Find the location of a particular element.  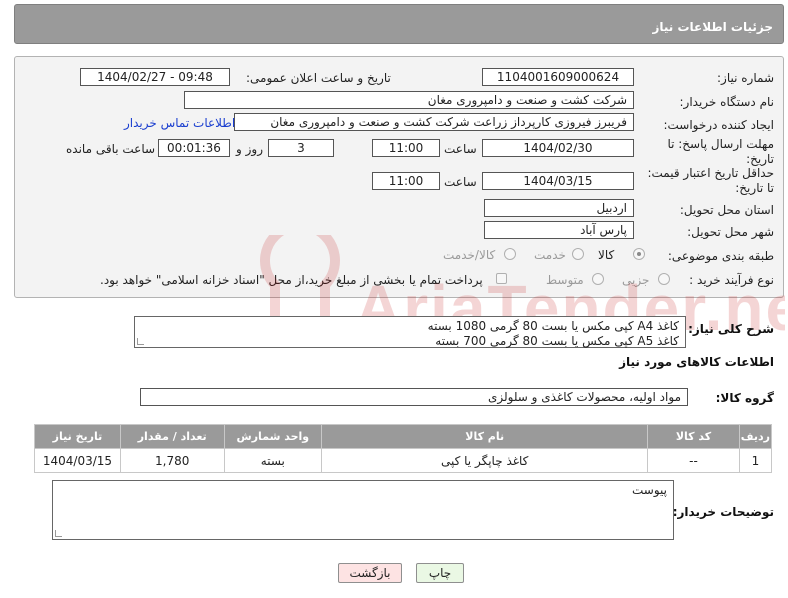

treasury-payment-checkbox is located at coordinates (501, 278).